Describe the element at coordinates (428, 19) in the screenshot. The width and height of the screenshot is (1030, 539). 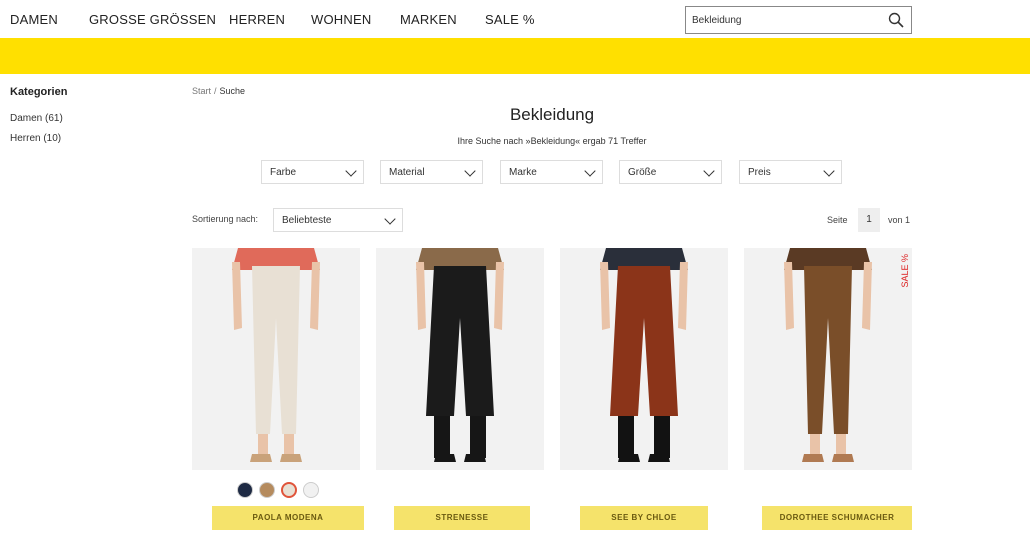
I see `nav-item-marken: MARKEN` at that location.